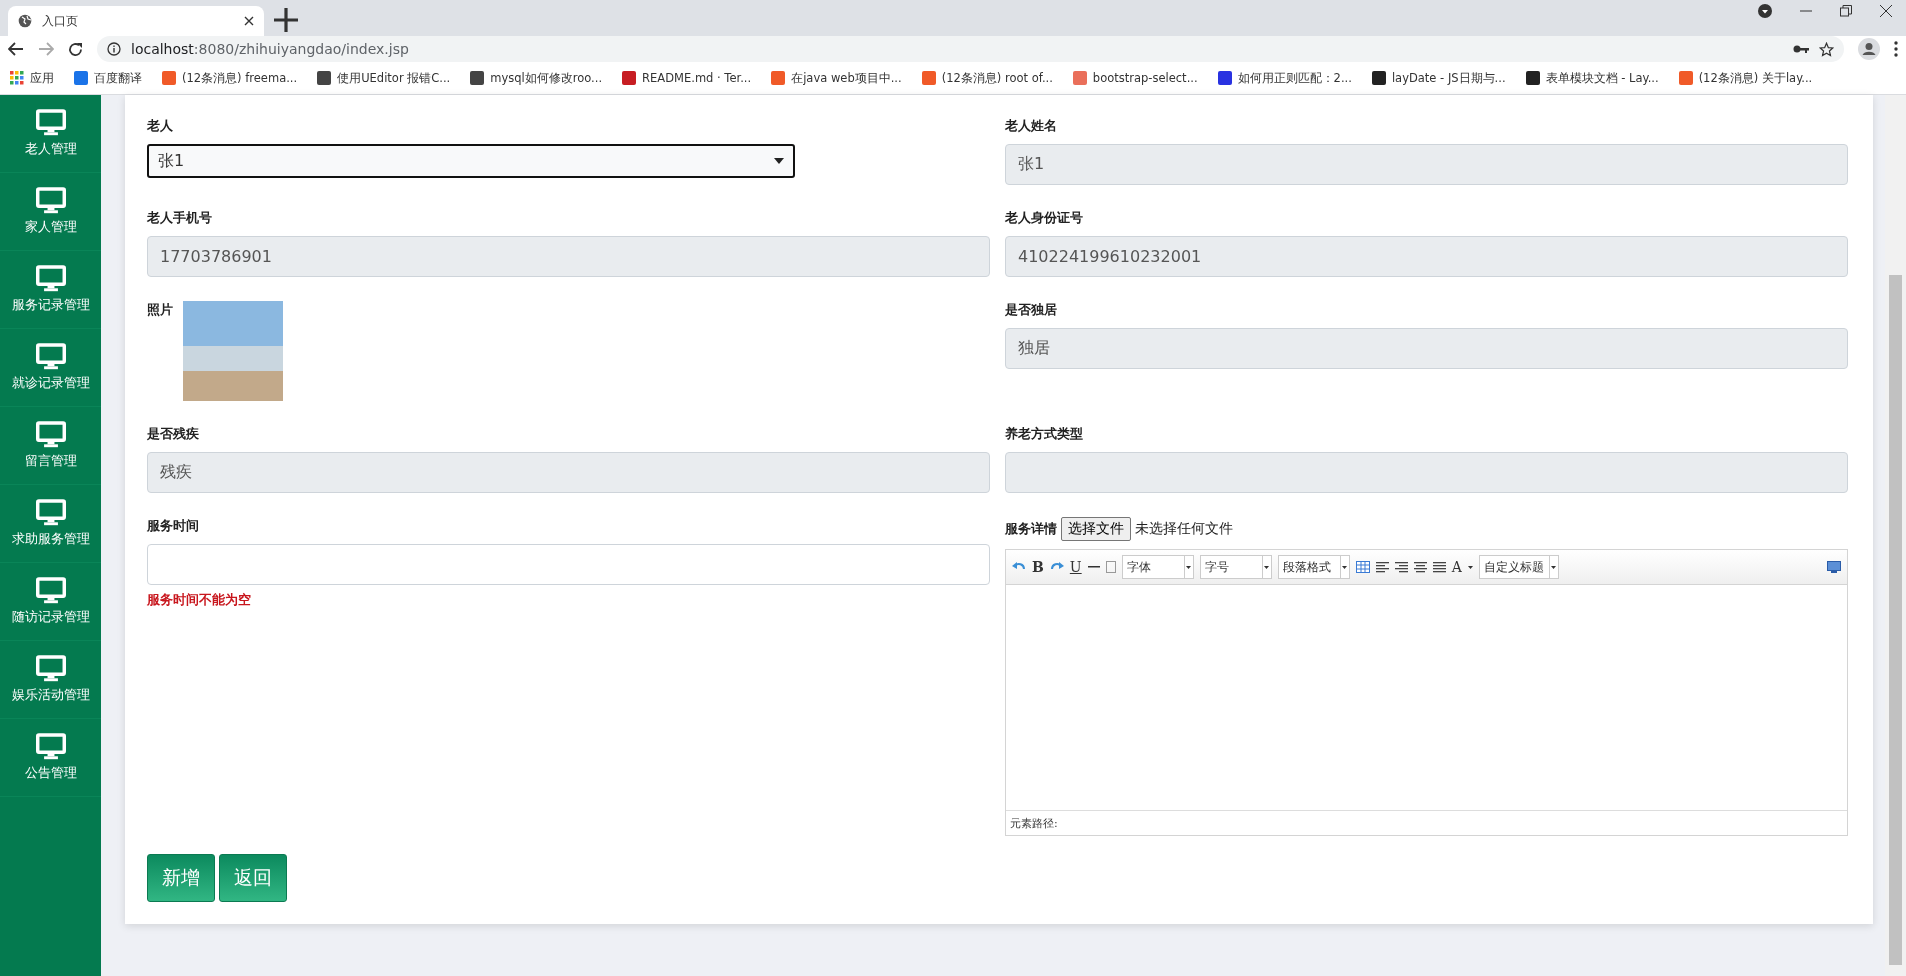 This screenshot has height=976, width=1906. What do you see at coordinates (970, 49) in the screenshot?
I see `address-bar: localhost:8080/zhihuiyangdao/index.jsp` at bounding box center [970, 49].